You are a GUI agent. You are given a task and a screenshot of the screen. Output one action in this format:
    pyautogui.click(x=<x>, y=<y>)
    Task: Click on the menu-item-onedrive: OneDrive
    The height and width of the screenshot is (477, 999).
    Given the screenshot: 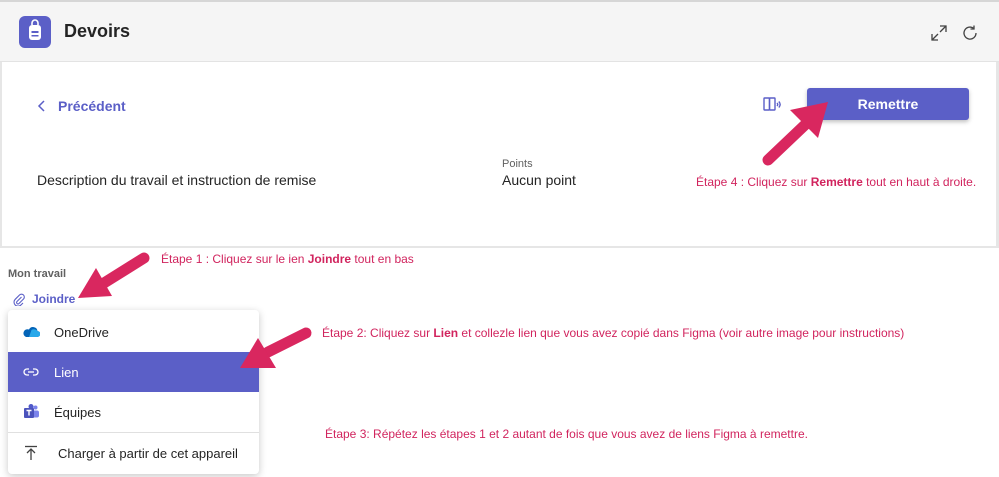 What is the action you would take?
    pyautogui.click(x=133, y=332)
    